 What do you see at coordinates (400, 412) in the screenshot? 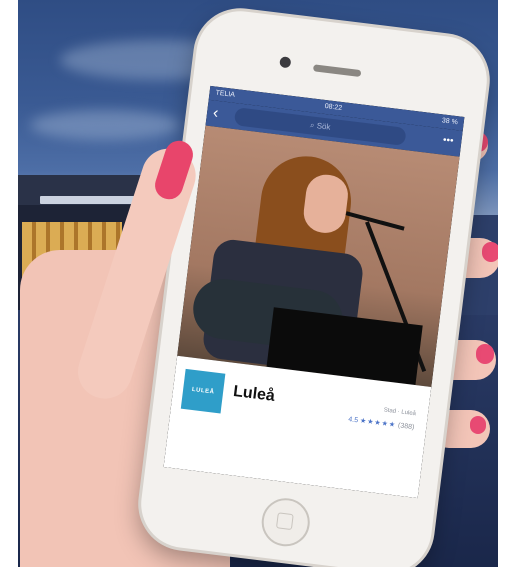
I see `page-category: Stad · Luleå` at bounding box center [400, 412].